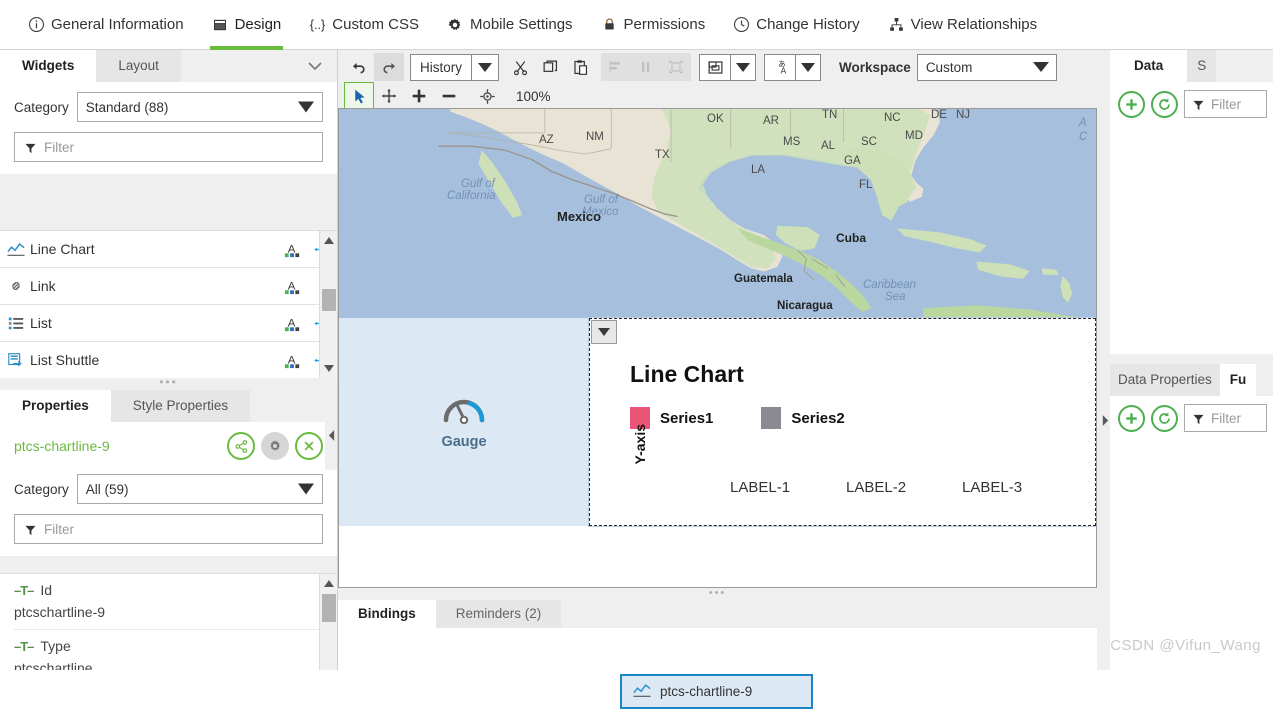  I want to click on nav-tab-label: Design, so click(258, 24).